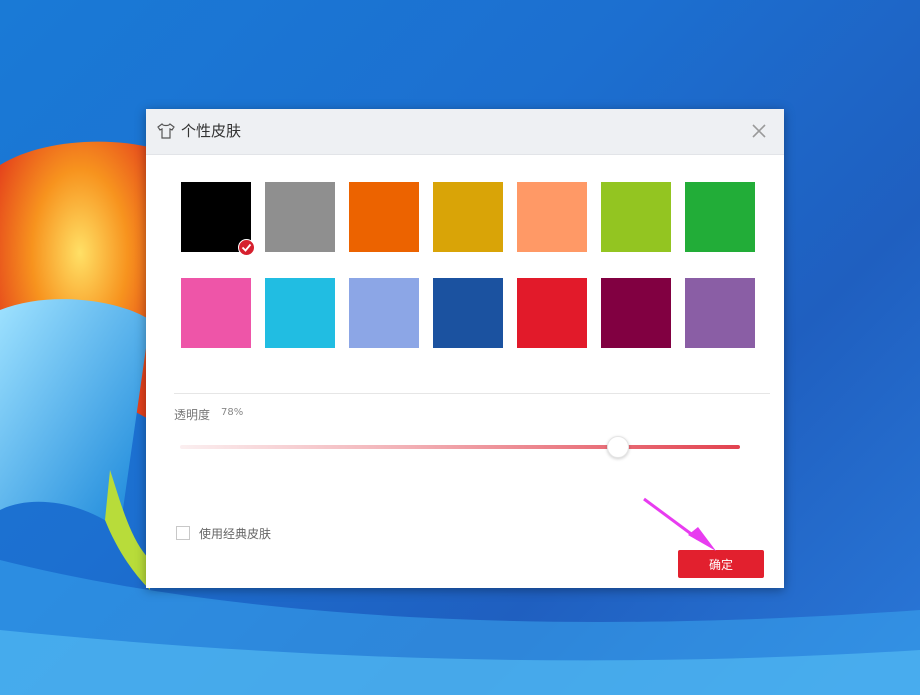  What do you see at coordinates (166, 131) in the screenshot?
I see `tshirt-icon` at bounding box center [166, 131].